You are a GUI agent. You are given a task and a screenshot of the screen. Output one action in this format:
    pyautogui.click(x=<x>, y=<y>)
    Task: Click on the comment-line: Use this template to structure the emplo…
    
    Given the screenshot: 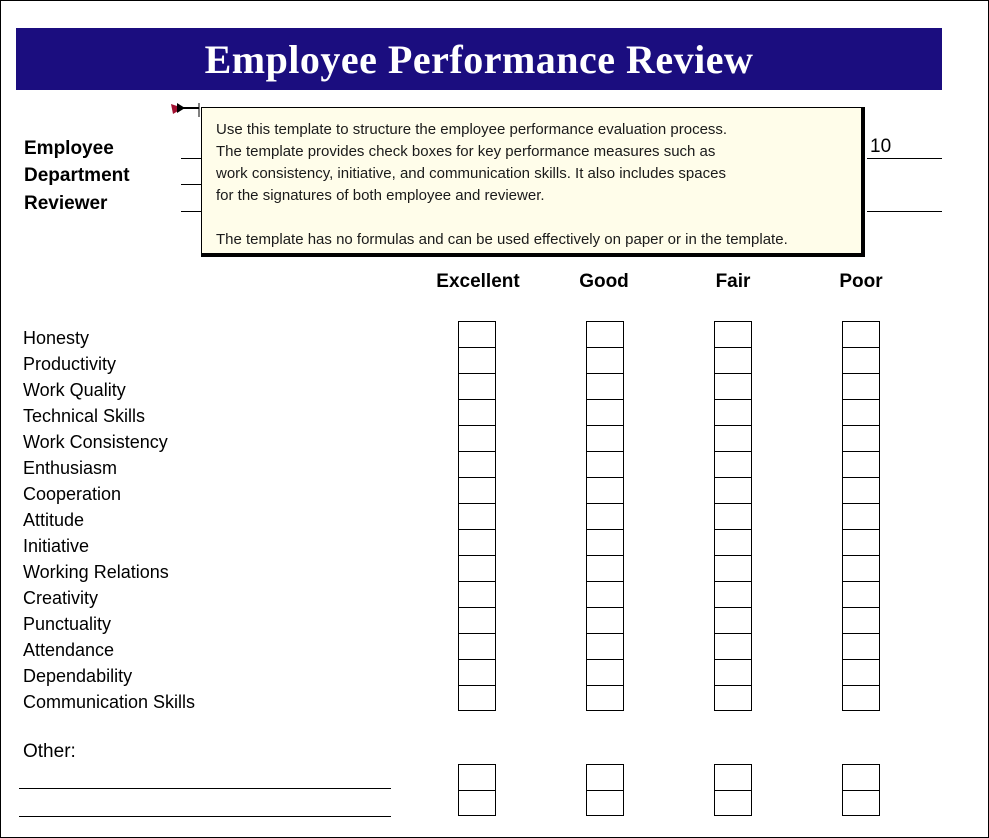 What is the action you would take?
    pyautogui.click(x=472, y=129)
    